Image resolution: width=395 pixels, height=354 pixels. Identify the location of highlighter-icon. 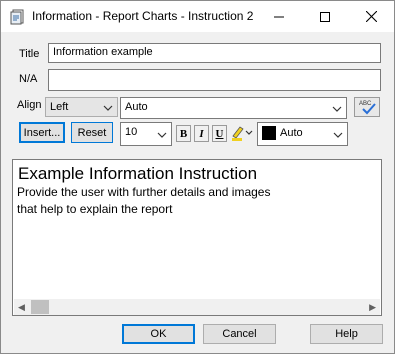
(242, 133).